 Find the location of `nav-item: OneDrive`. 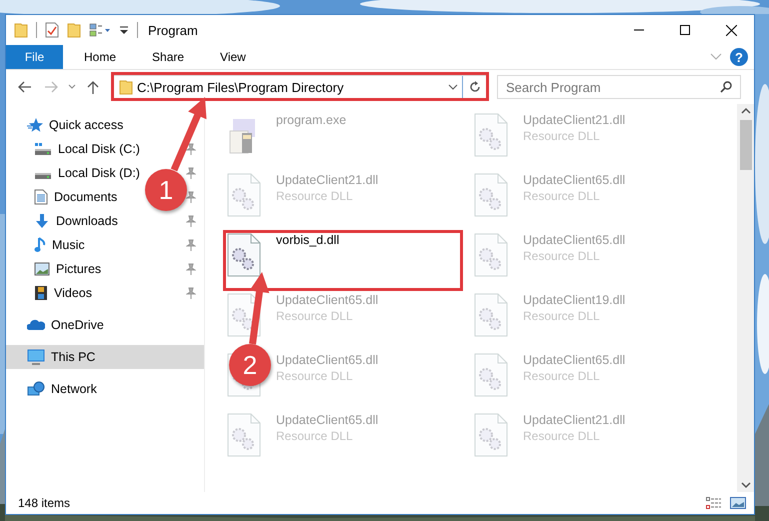

nav-item: OneDrive is located at coordinates (65, 325).